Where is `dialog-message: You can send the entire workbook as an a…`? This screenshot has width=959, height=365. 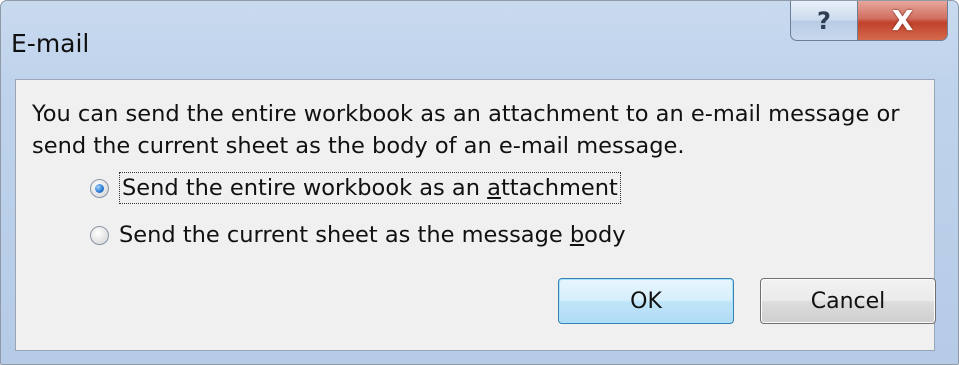 dialog-message: You can send the entire workbook as an a… is located at coordinates (466, 130).